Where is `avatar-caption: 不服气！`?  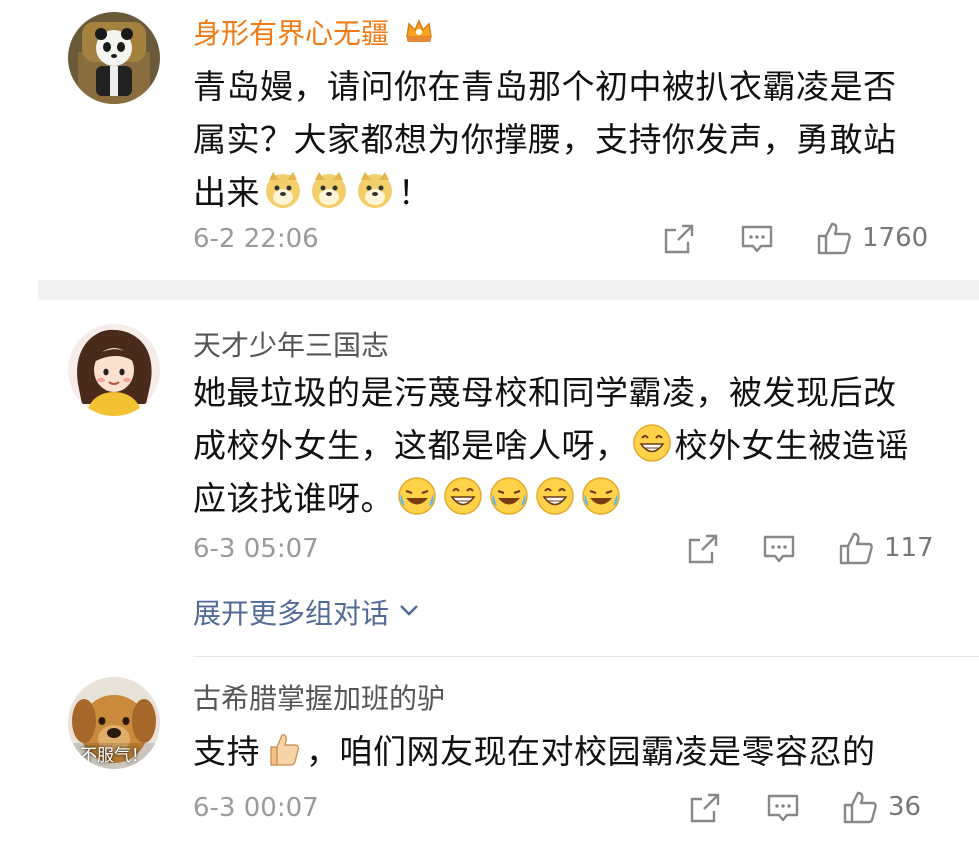
avatar-caption: 不服气！ is located at coordinates (114, 756).